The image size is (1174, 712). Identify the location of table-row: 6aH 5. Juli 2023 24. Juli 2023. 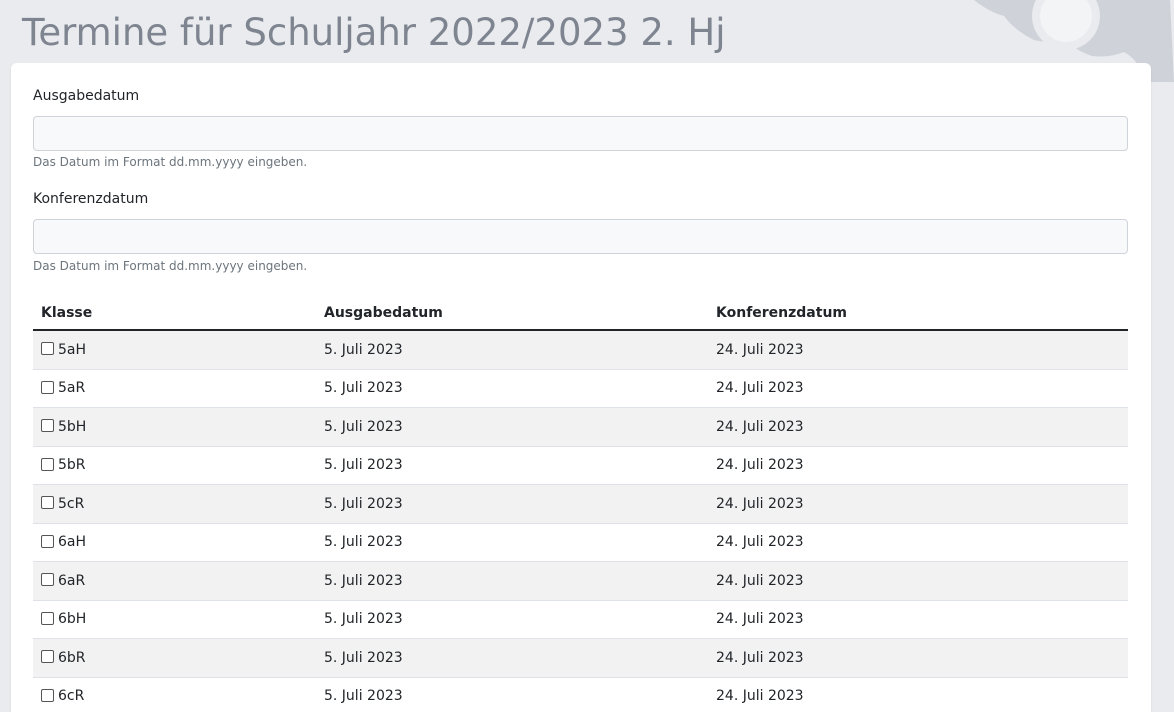
(580, 543).